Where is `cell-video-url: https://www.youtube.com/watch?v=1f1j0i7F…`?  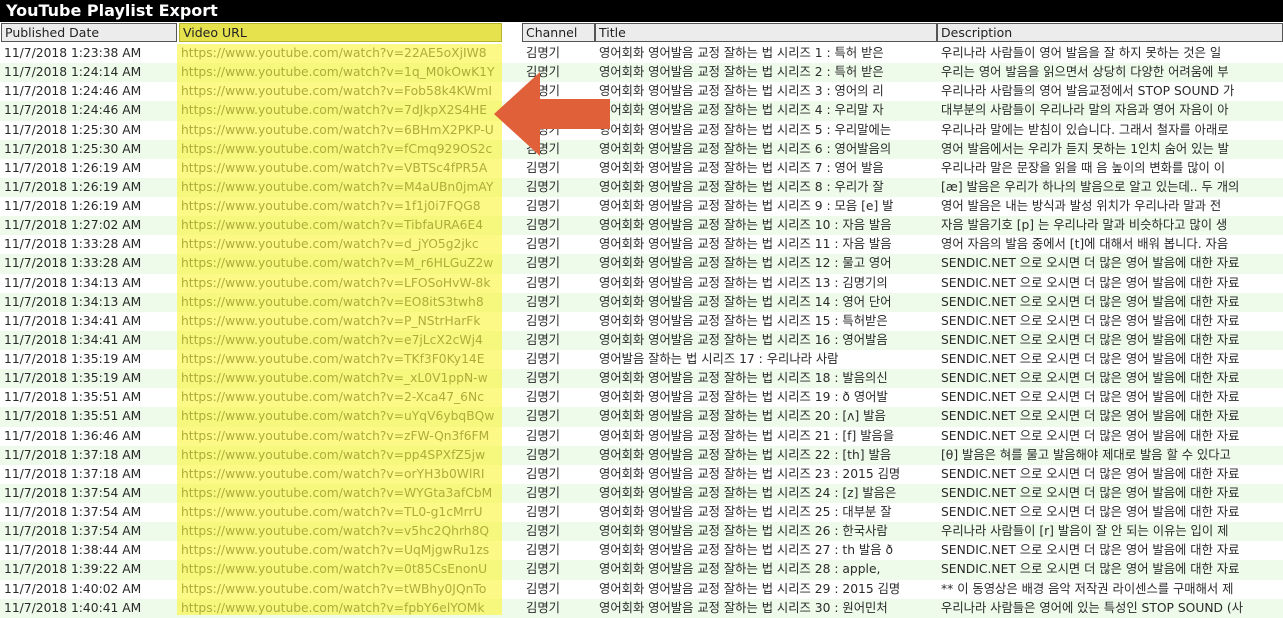
cell-video-url: https://www.youtube.com/watch?v=1f1j0i7F… is located at coordinates (340, 206).